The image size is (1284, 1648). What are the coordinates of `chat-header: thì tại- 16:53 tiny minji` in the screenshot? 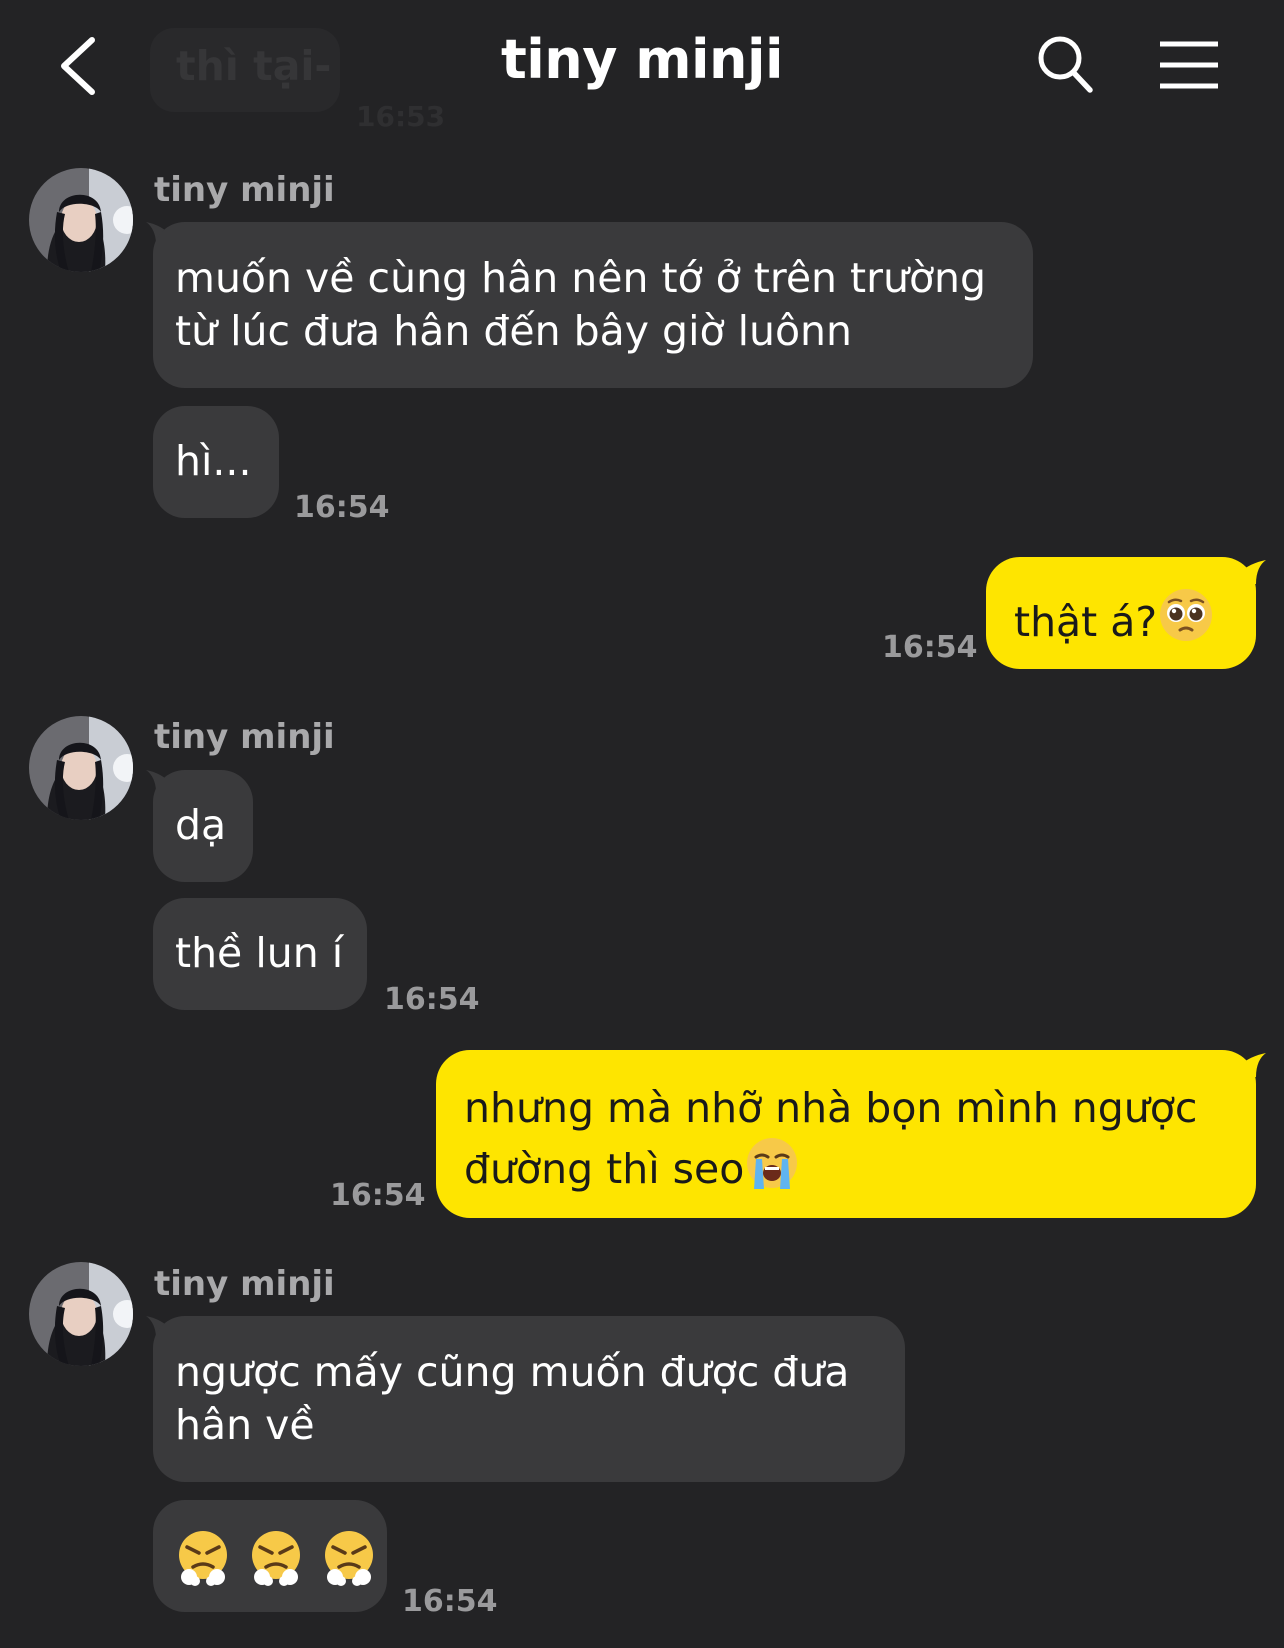 It's located at (642, 70).